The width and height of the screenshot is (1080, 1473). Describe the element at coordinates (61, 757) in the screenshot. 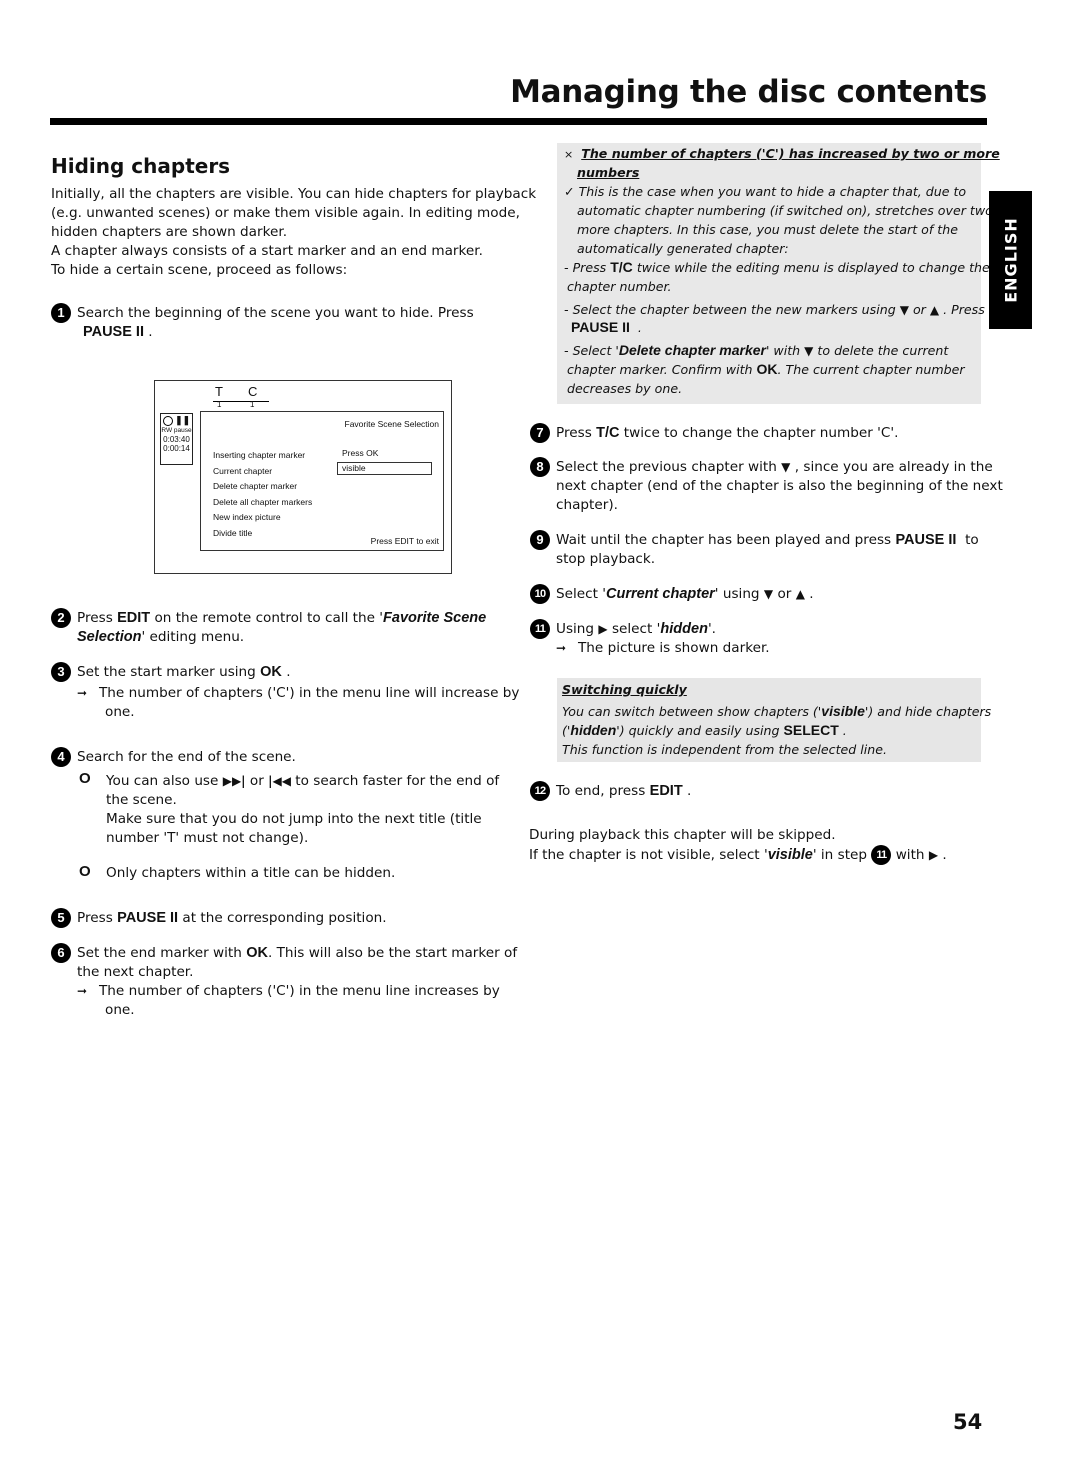

I see `step-number-4: 4` at that location.